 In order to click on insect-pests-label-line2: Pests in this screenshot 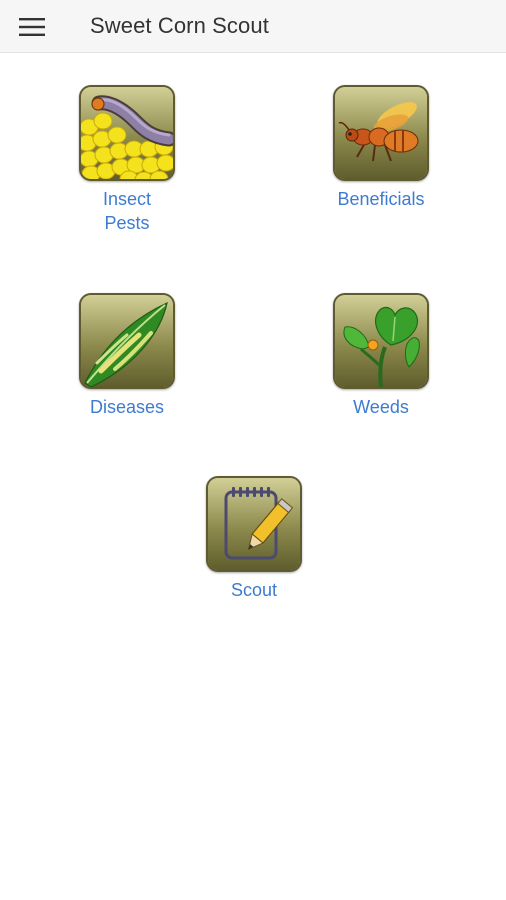, I will do `click(127, 223)`.